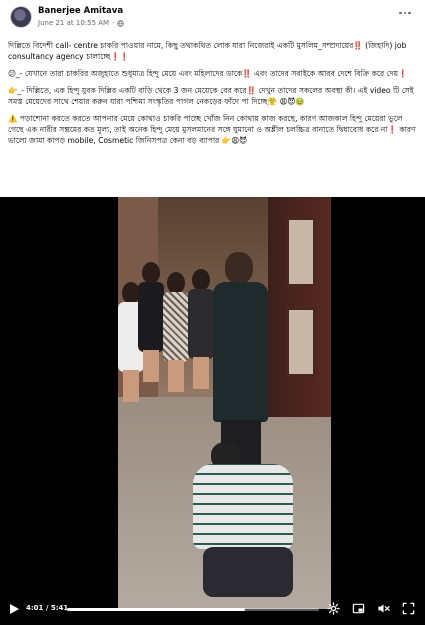 The image size is (425, 625). I want to click on post-meta: June 21 at 10:55 AM ·, so click(81, 23).